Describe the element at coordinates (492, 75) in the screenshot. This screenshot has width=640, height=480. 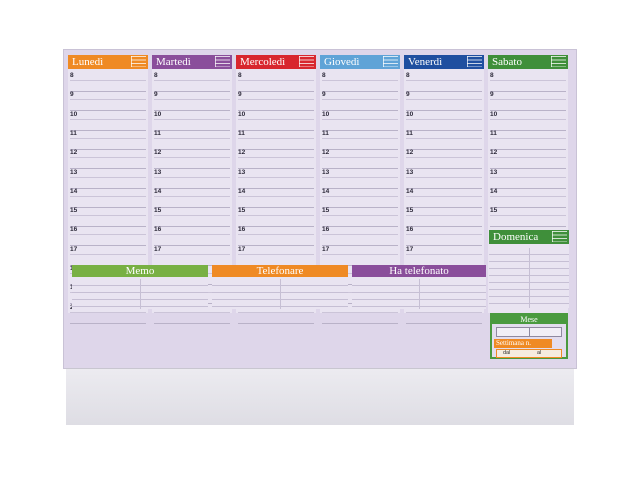
I see `hour-number: 8` at that location.